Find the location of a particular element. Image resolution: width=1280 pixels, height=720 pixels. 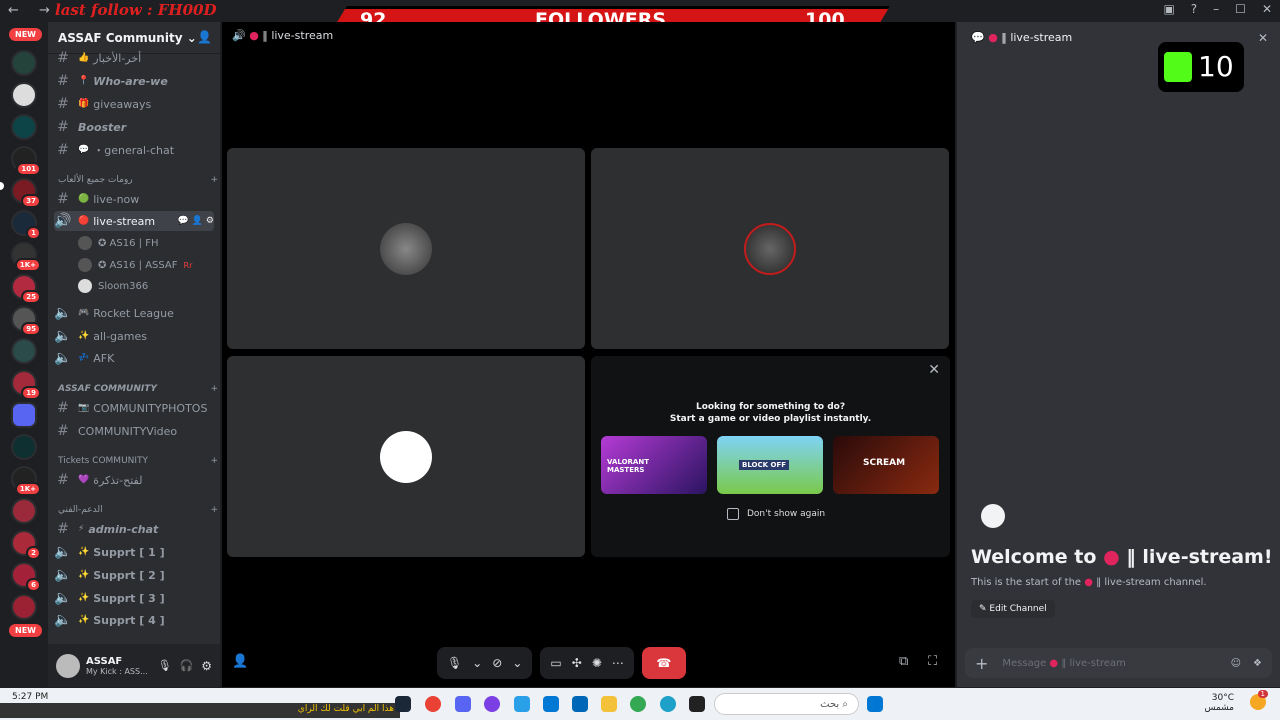

windows-start-icon is located at coordinates (875, 704).